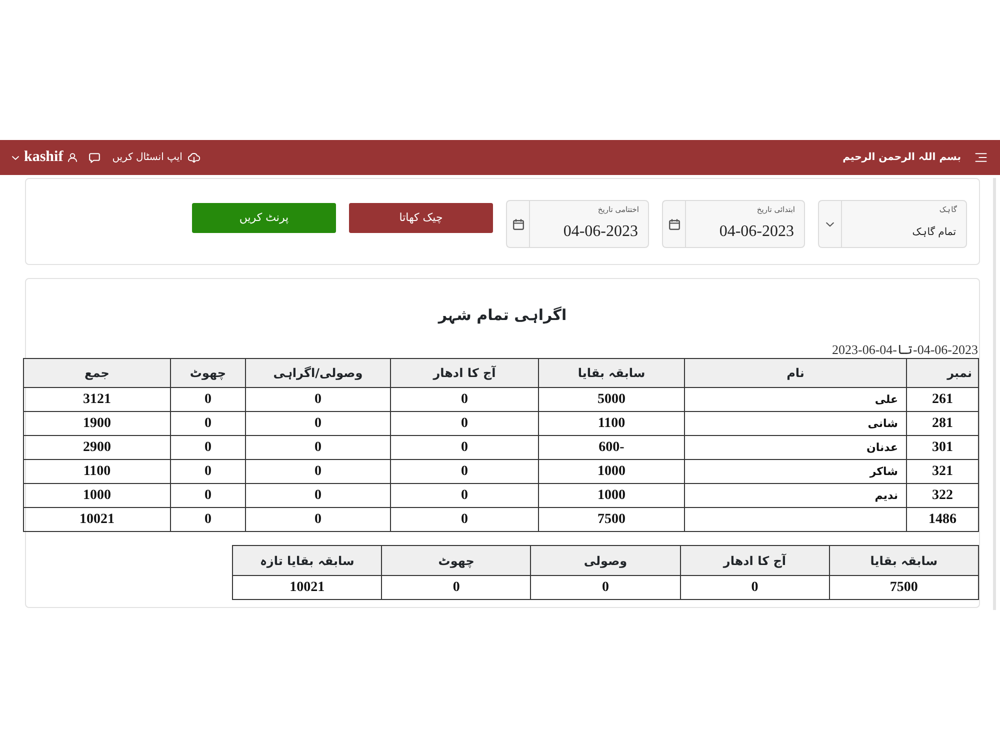  What do you see at coordinates (942, 520) in the screenshot?
I see `table-cell: 1486` at bounding box center [942, 520].